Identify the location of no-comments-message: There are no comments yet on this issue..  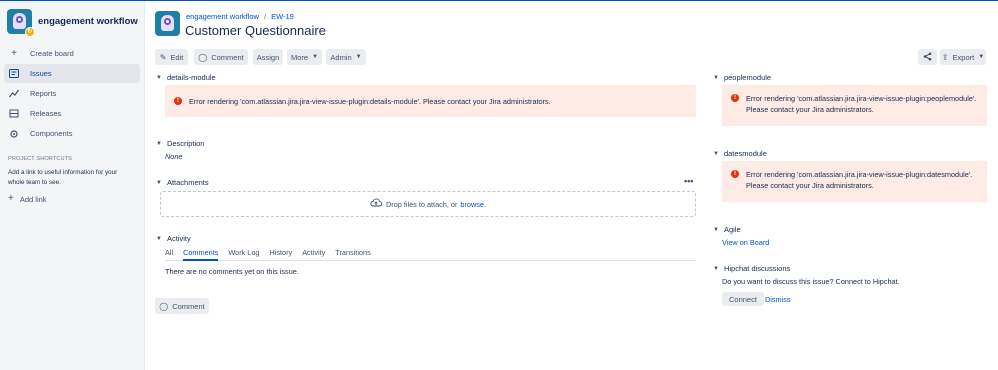
(232, 271).